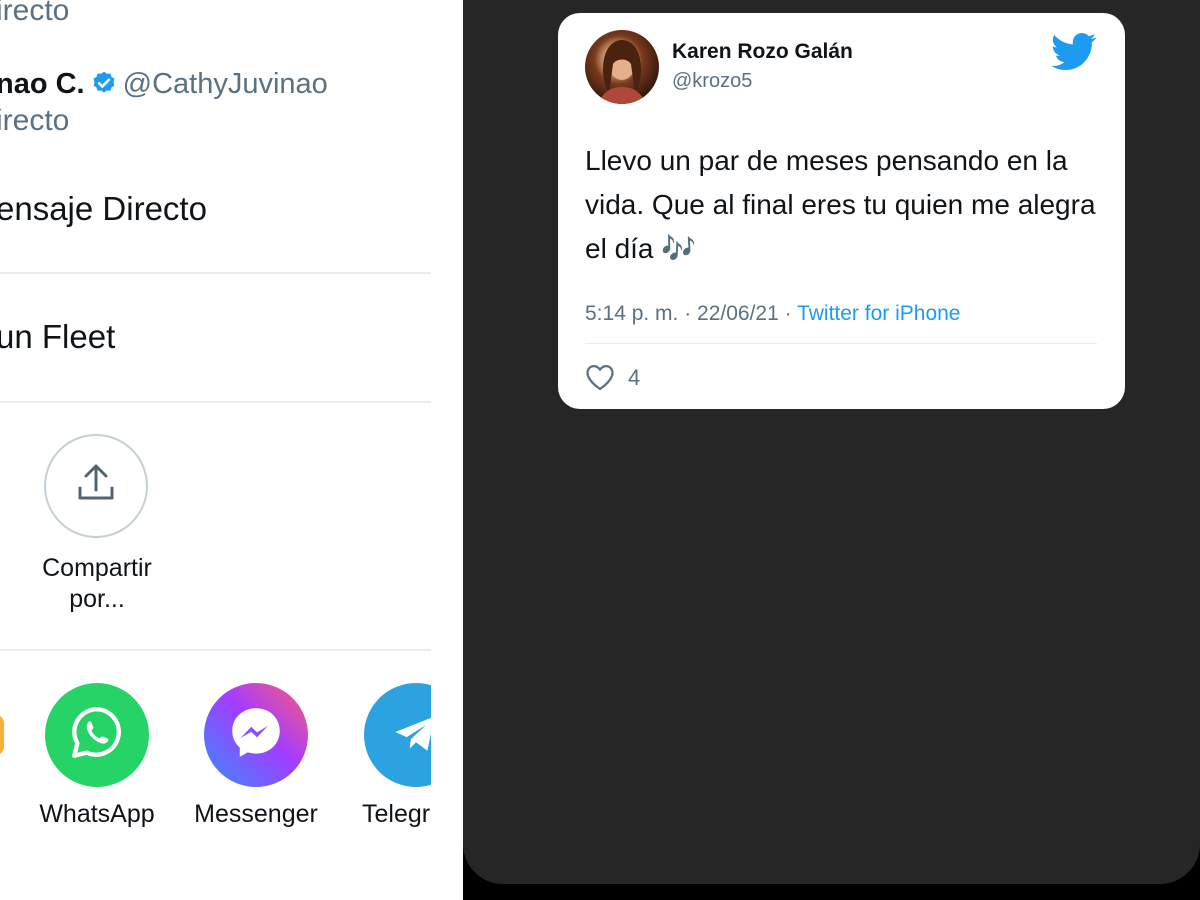  Describe the element at coordinates (2, 735) in the screenshot. I see `partial-app-icon` at that location.